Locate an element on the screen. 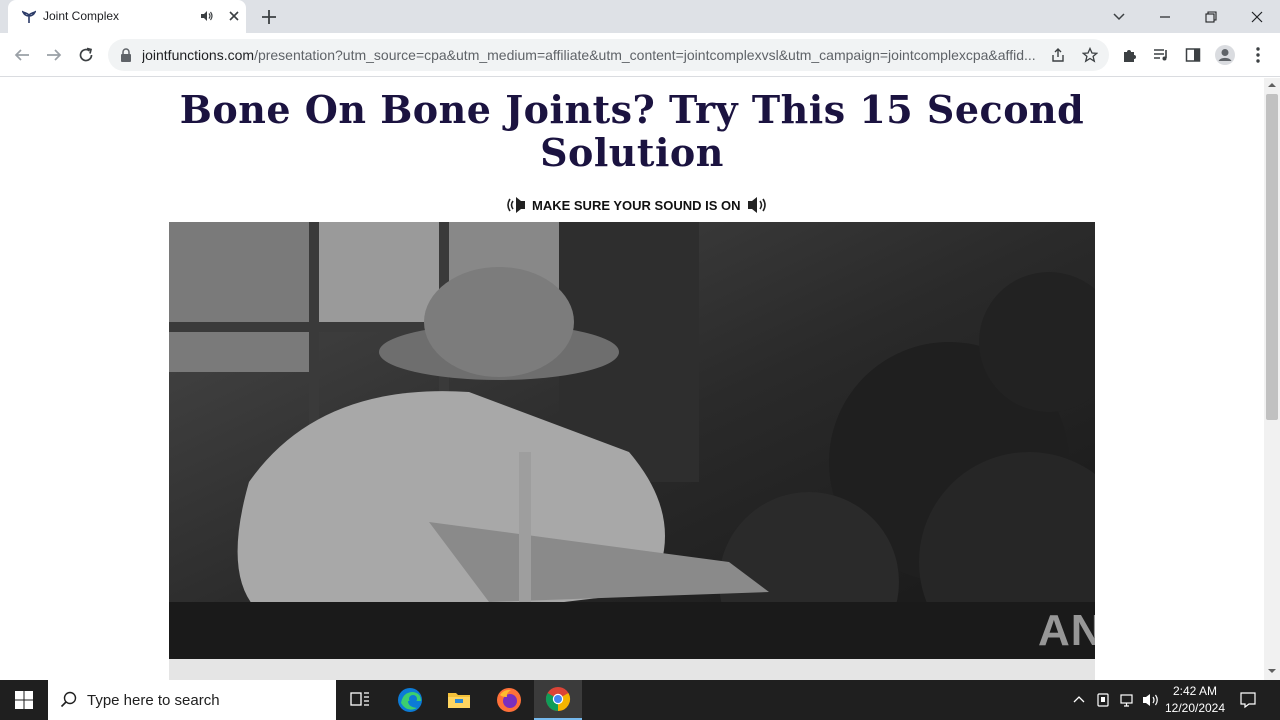 Image resolution: width=1280 pixels, height=720 pixels. bookmark-button is located at coordinates (1090, 55).